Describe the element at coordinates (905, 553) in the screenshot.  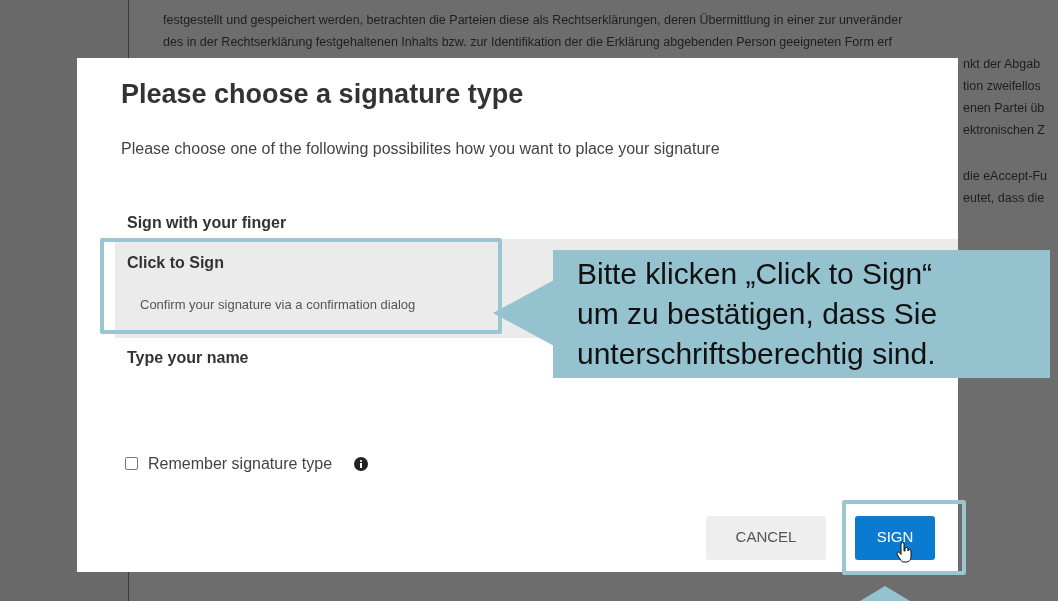
I see `hand-cursor-icon` at that location.